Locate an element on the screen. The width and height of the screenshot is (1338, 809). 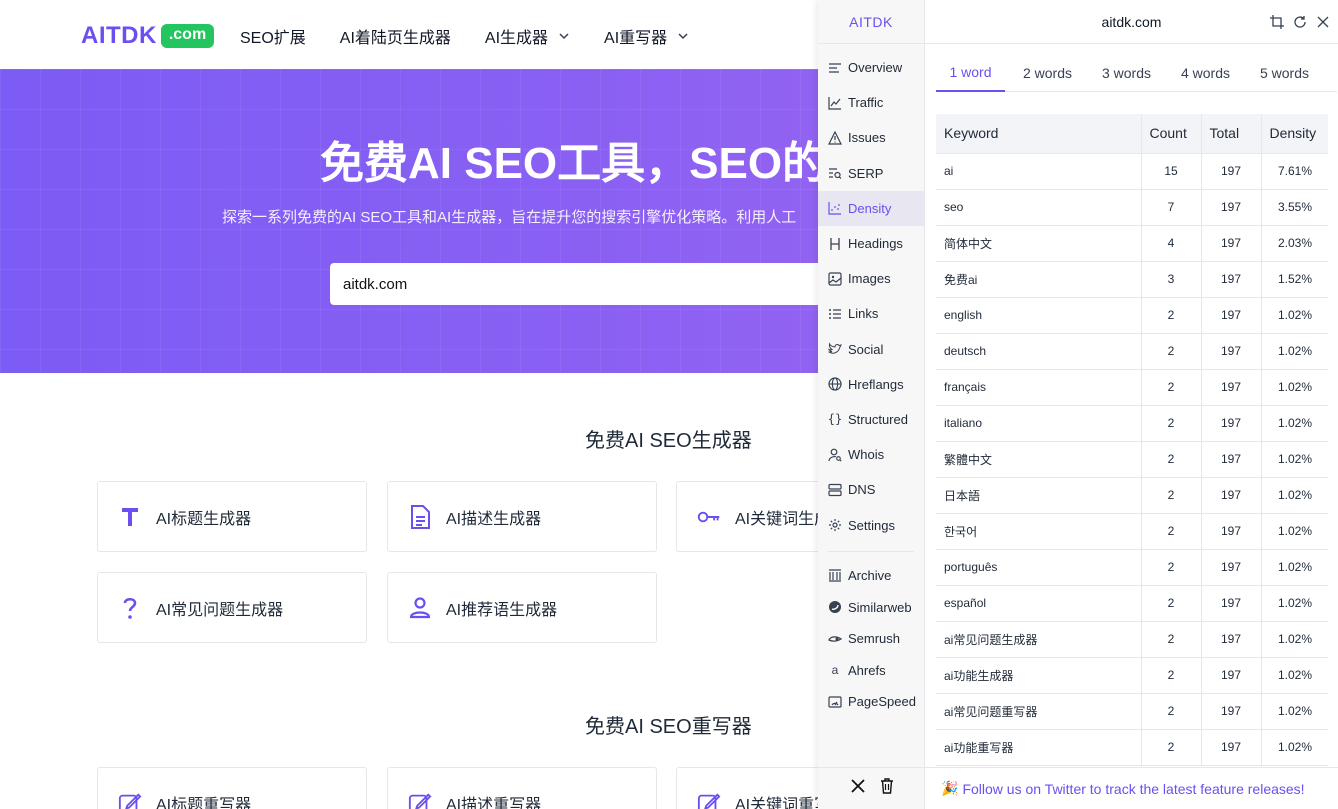
cell-keyword: 繁體中文 is located at coordinates (1039, 459).